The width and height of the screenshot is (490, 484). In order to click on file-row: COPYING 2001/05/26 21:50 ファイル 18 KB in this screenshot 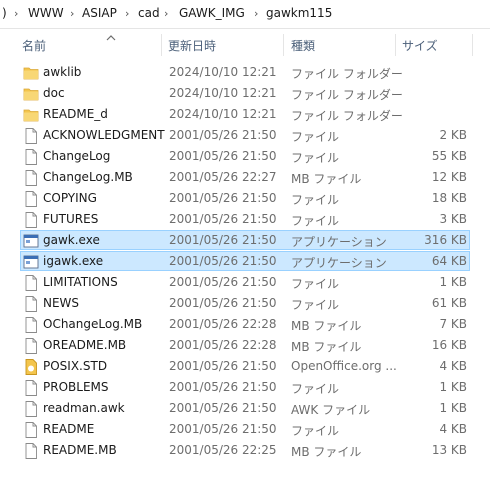, I will do `click(245, 198)`.